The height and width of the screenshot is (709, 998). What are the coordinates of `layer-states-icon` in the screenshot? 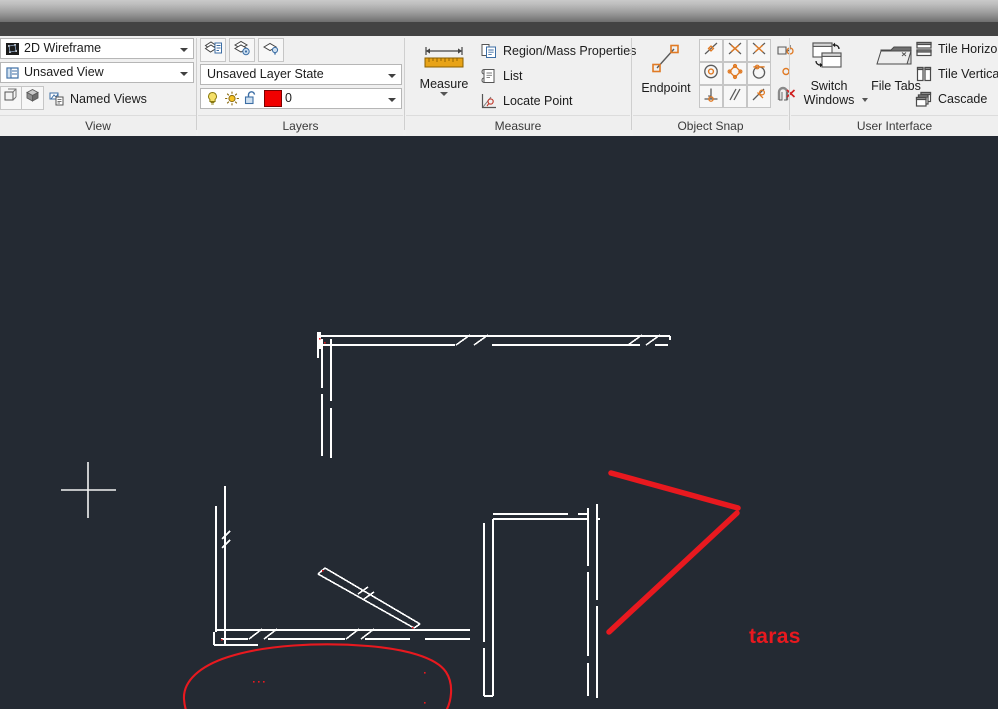 It's located at (242, 50).